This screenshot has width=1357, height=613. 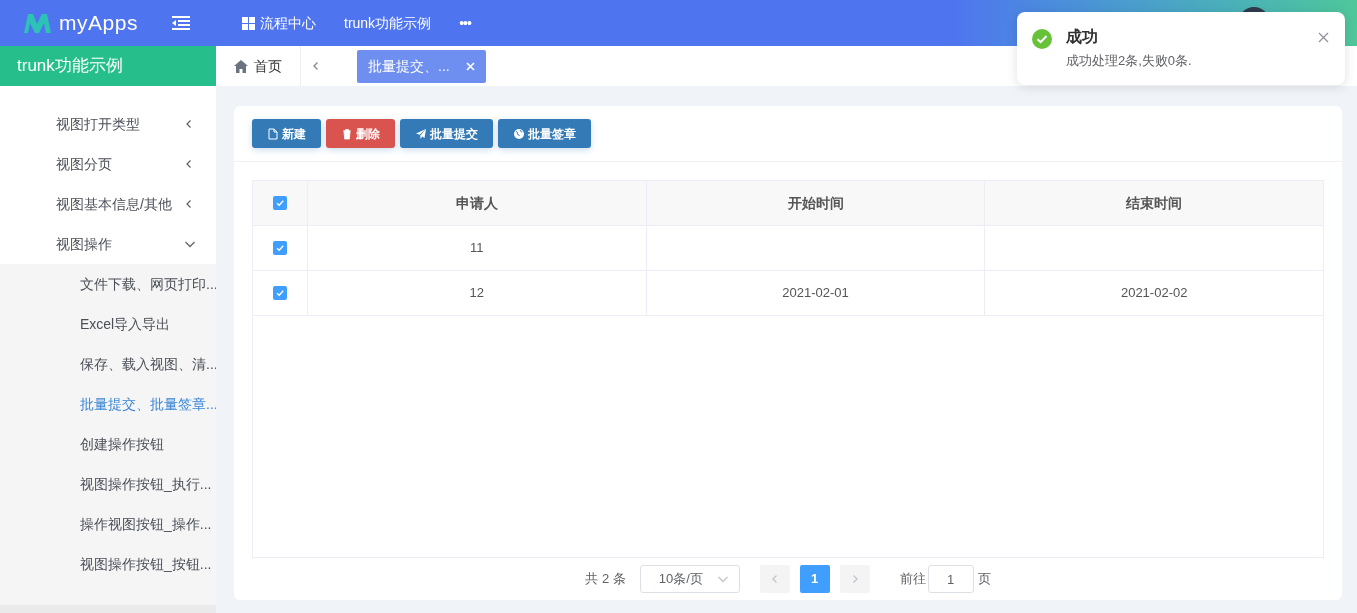 I want to click on column-header: 开始时间, so click(x=816, y=203).